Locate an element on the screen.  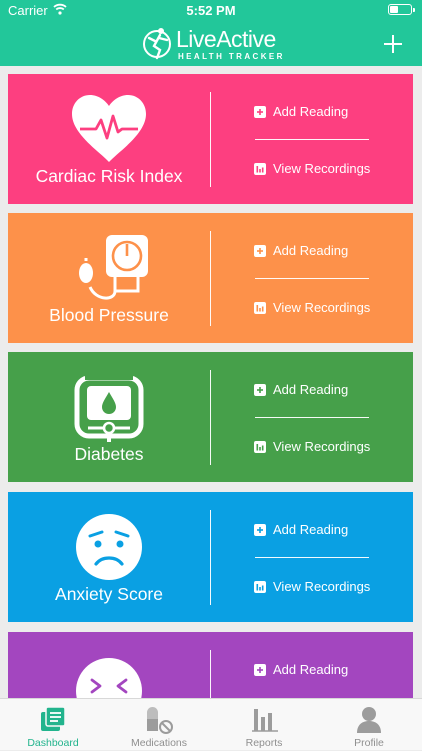
battery-icon is located at coordinates (401, 9).